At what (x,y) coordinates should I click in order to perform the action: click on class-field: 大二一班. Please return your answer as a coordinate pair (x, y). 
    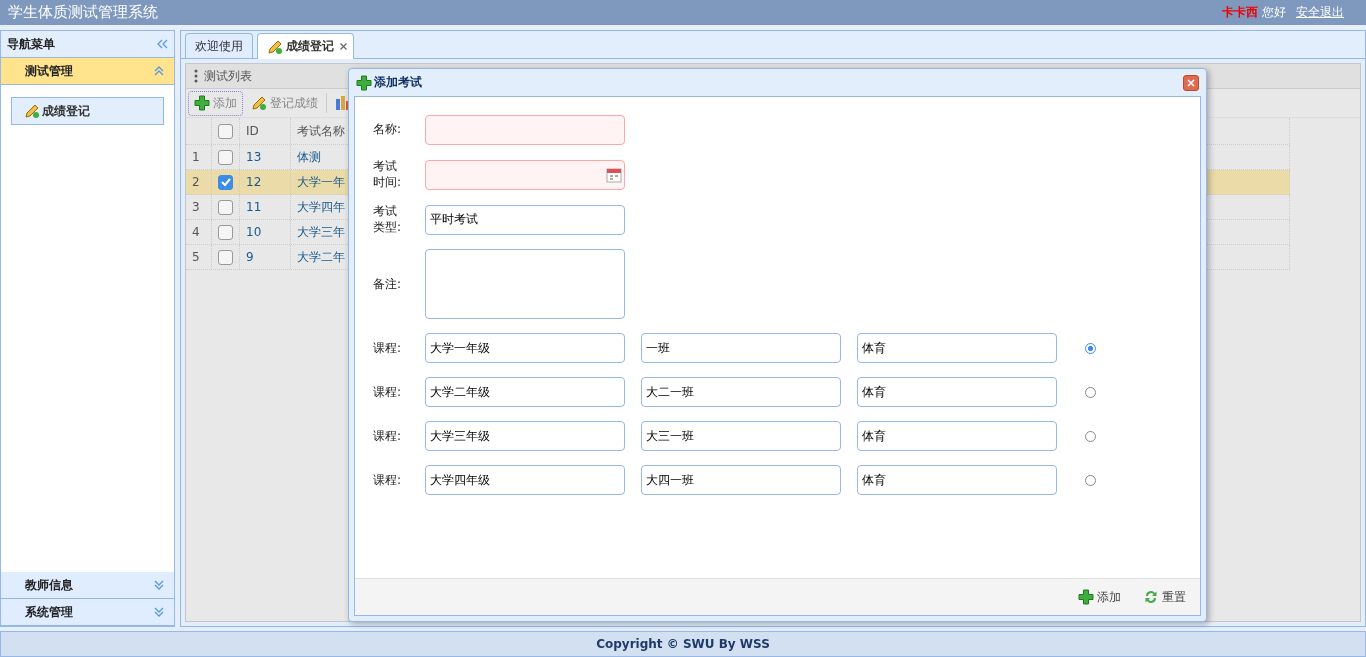
    Looking at the image, I should click on (741, 392).